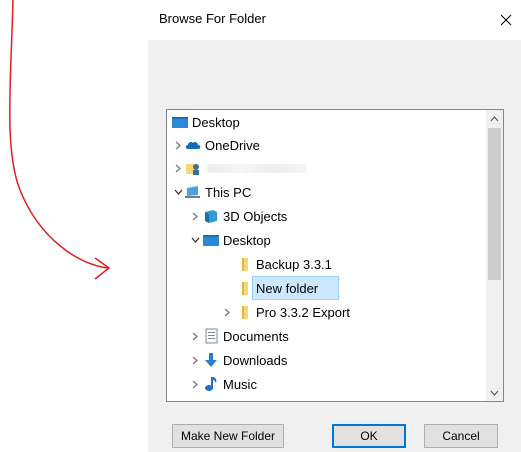 The height and width of the screenshot is (452, 521). What do you see at coordinates (212, 18) in the screenshot?
I see `dialog-title: Browse For Folder` at bounding box center [212, 18].